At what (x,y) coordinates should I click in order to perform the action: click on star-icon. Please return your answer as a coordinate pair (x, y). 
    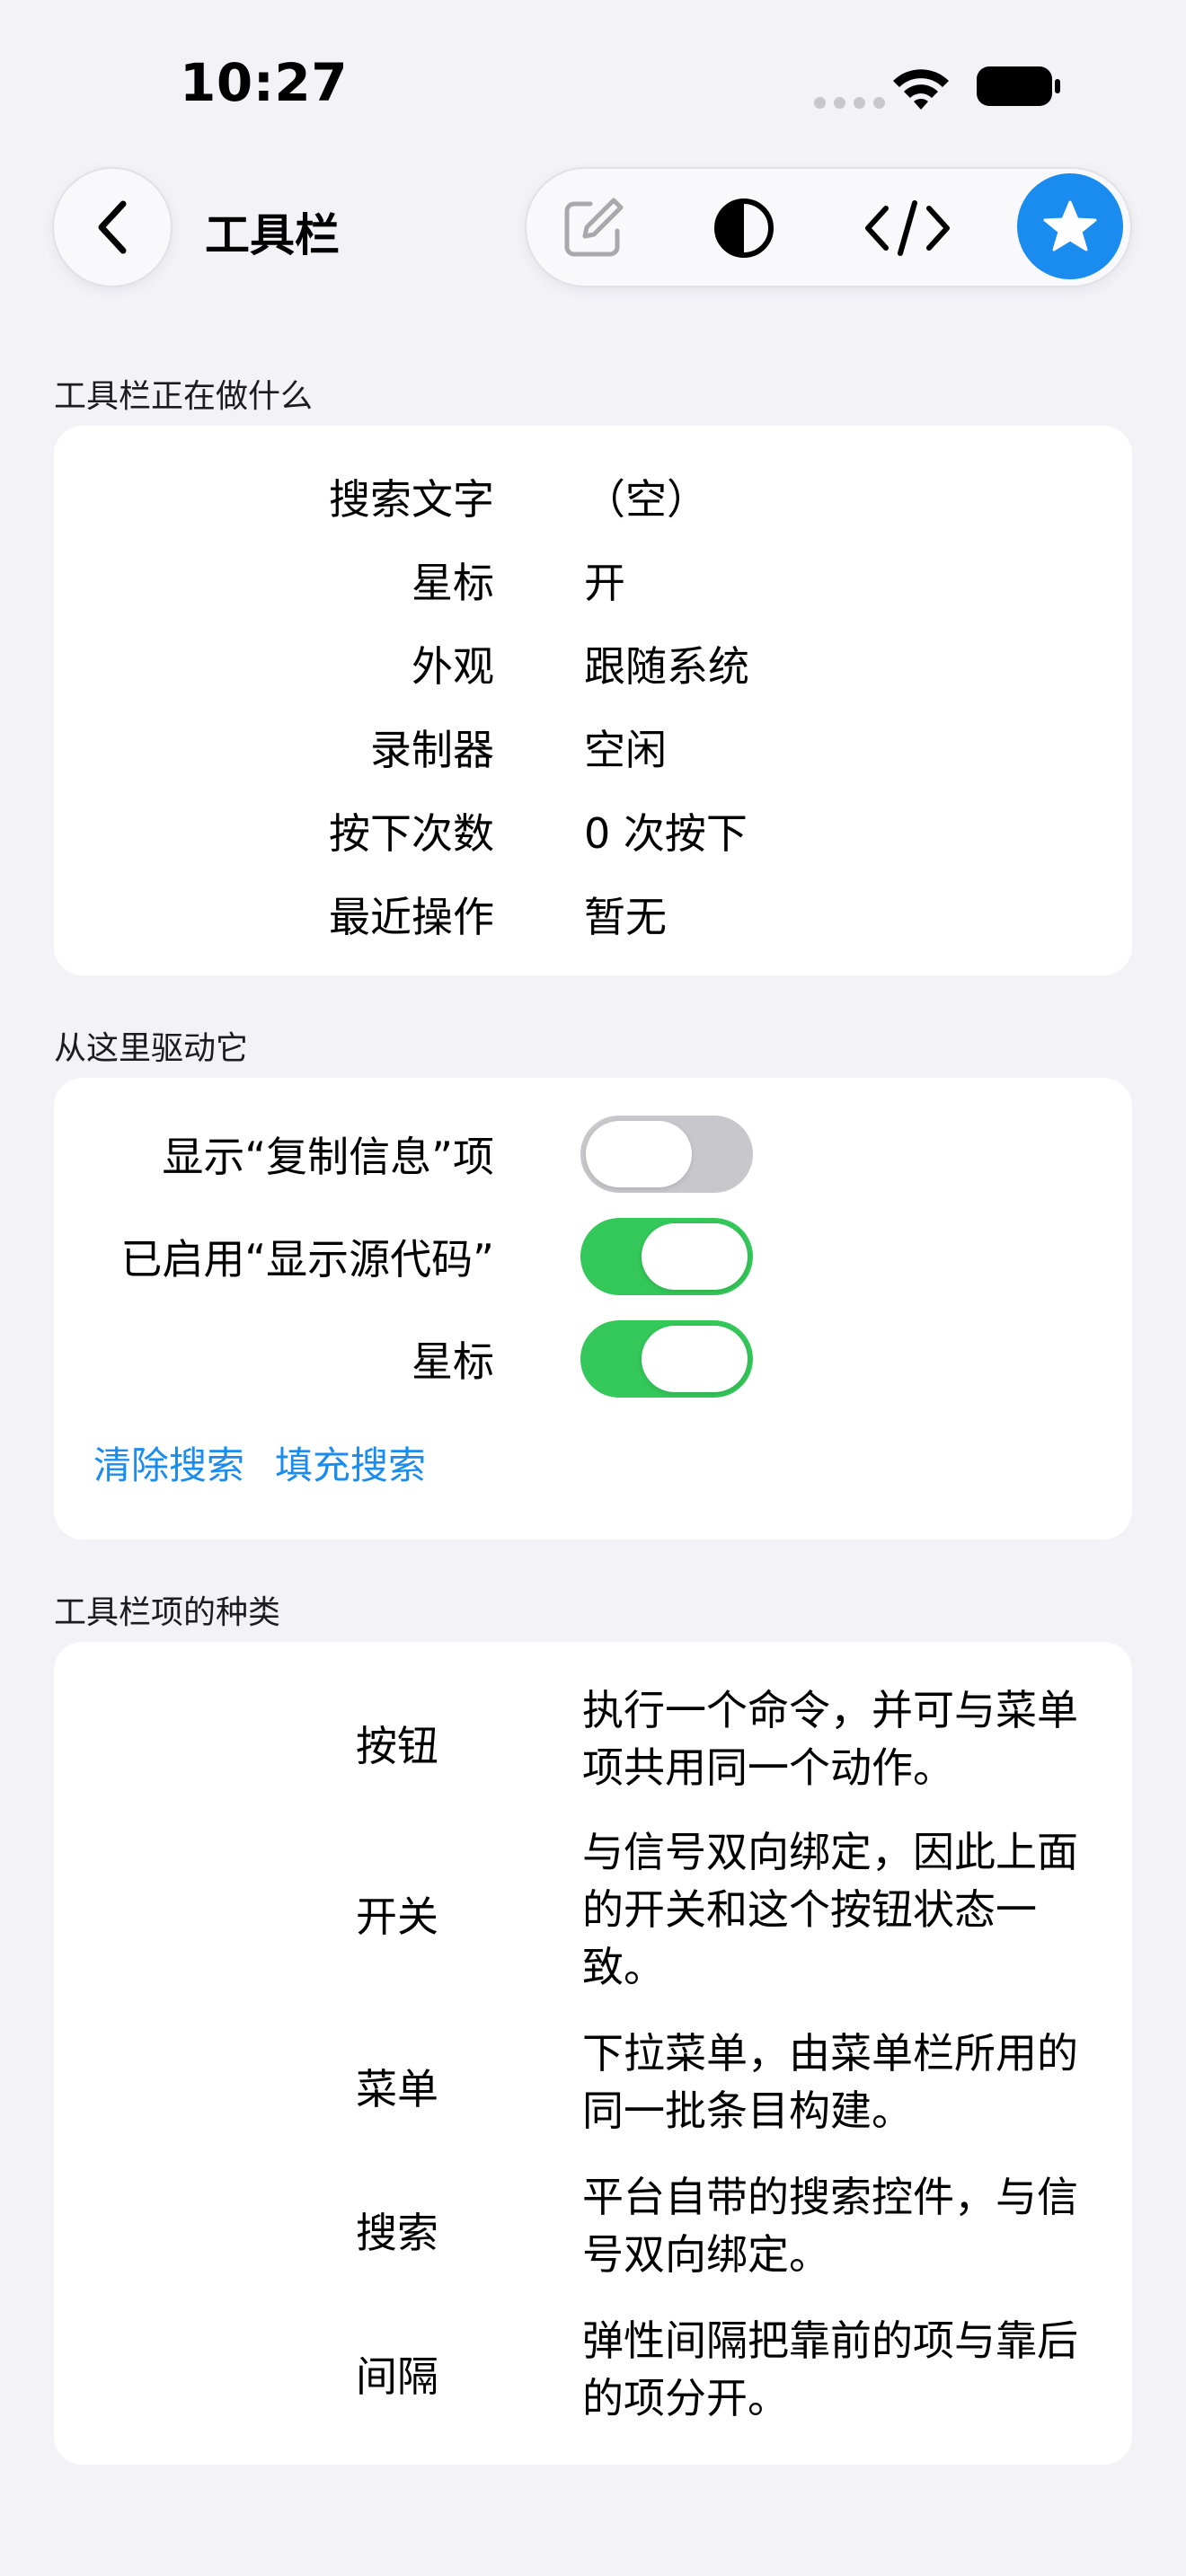
    Looking at the image, I should click on (1070, 225).